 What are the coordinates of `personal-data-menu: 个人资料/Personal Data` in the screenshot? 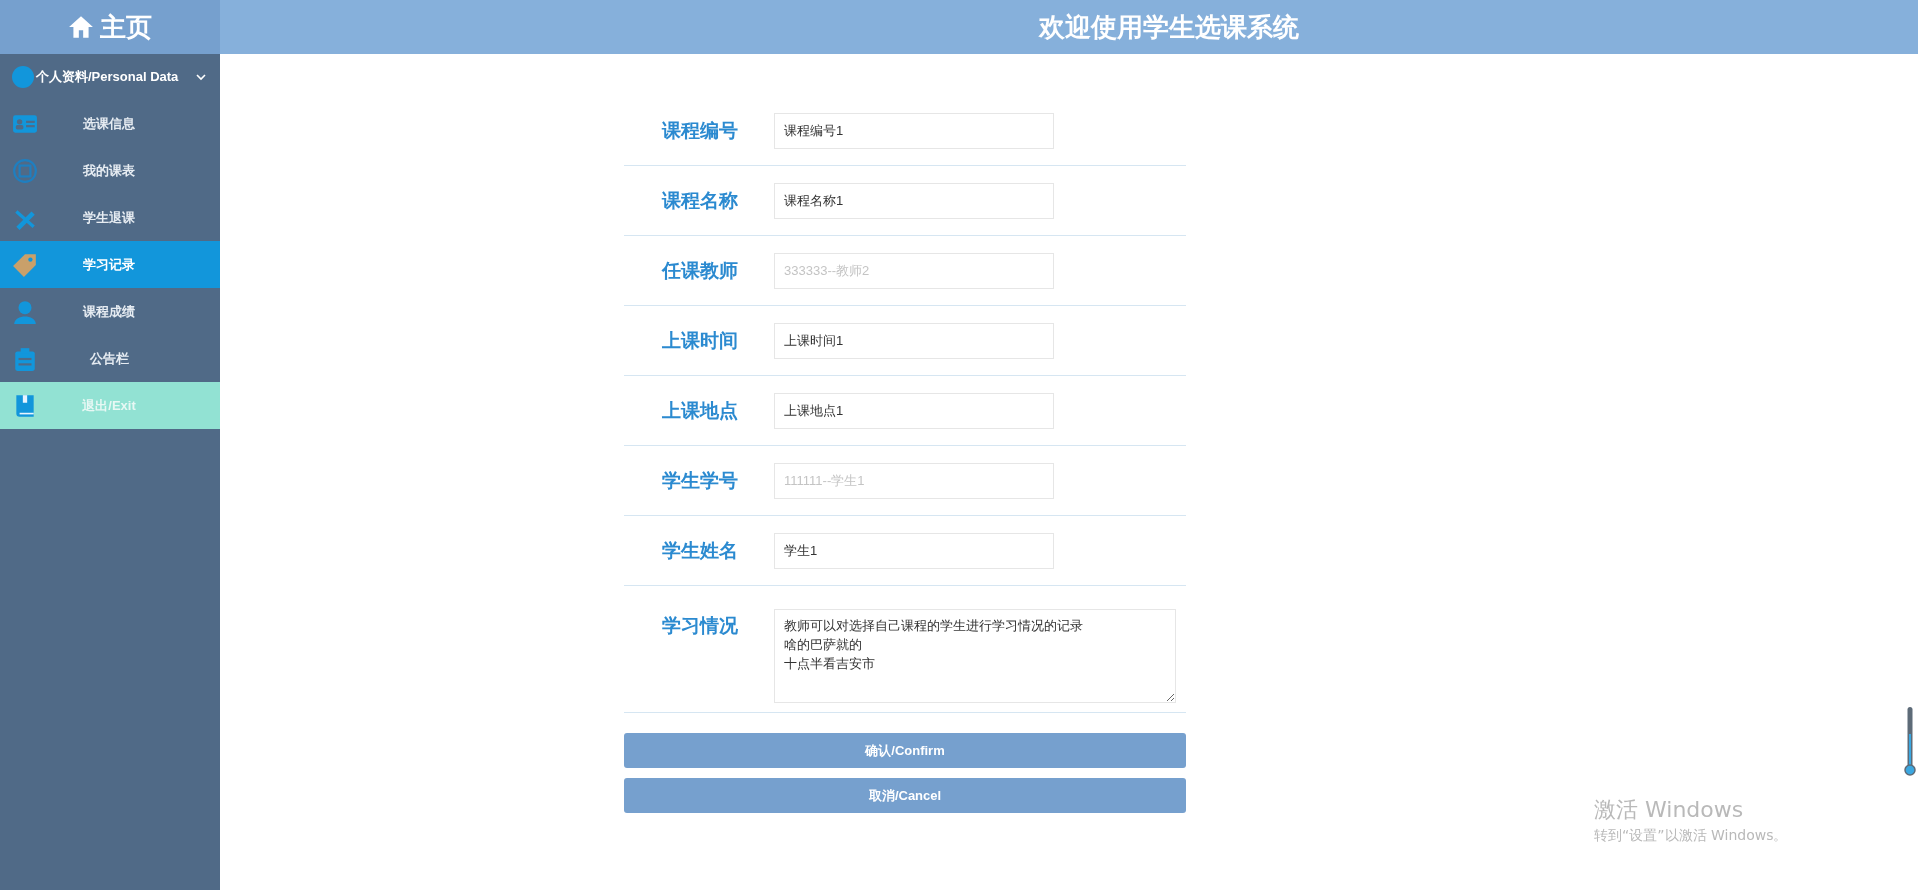 It's located at (110, 77).